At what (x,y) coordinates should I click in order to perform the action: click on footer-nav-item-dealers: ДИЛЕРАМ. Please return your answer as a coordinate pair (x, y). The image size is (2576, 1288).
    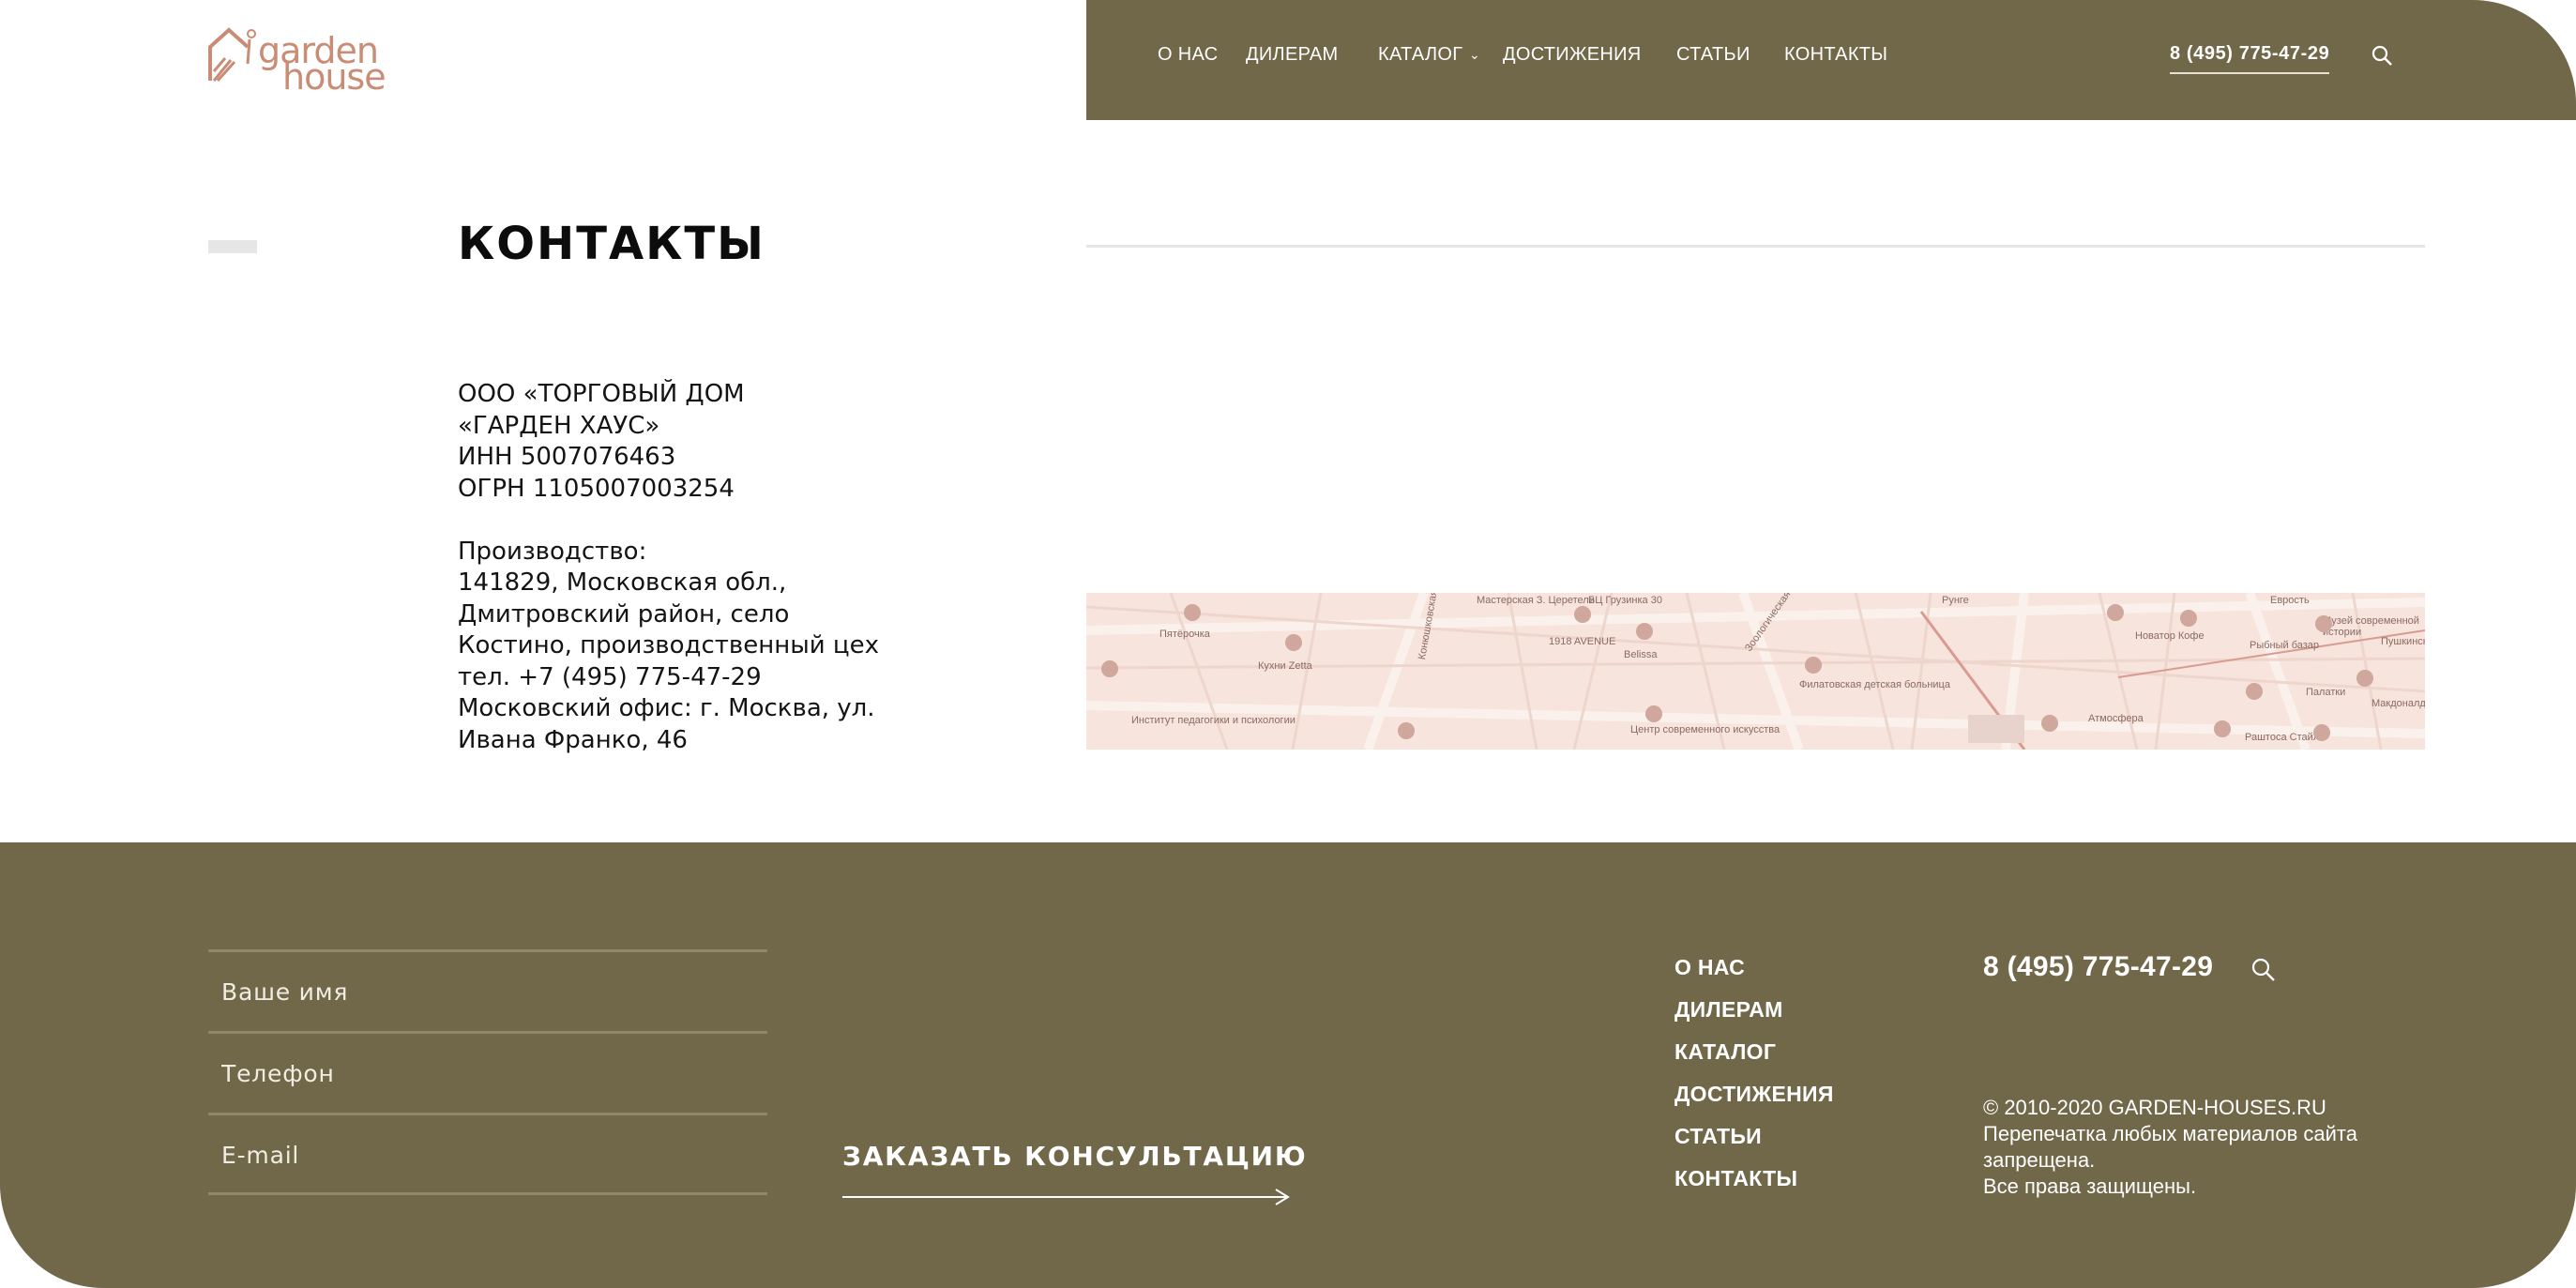
    Looking at the image, I should click on (1754, 1016).